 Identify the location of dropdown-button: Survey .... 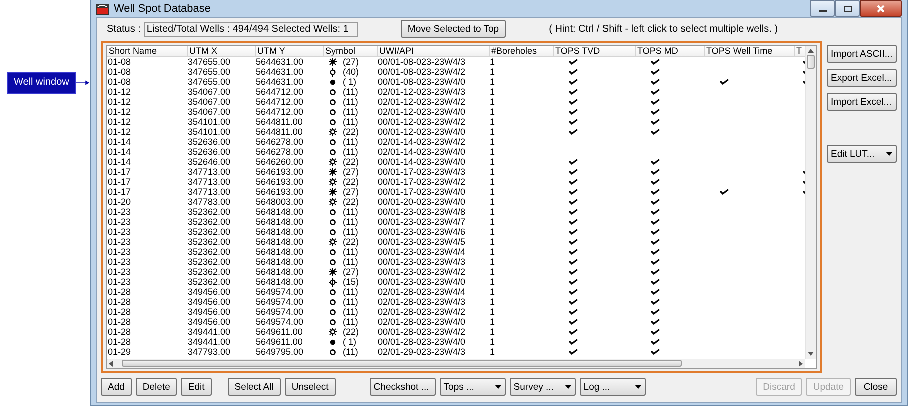
(543, 387).